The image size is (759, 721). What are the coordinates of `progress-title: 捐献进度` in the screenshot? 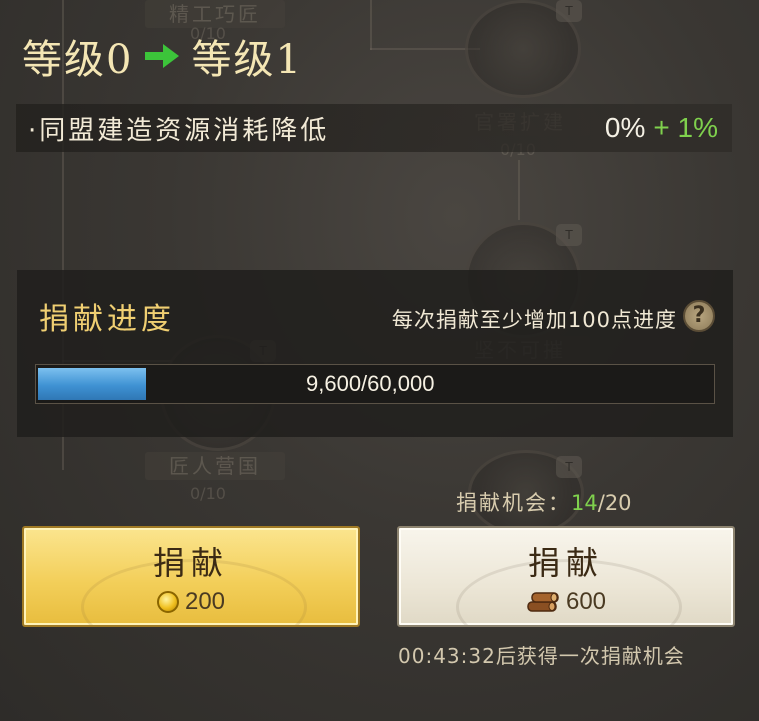 It's located at (107, 319).